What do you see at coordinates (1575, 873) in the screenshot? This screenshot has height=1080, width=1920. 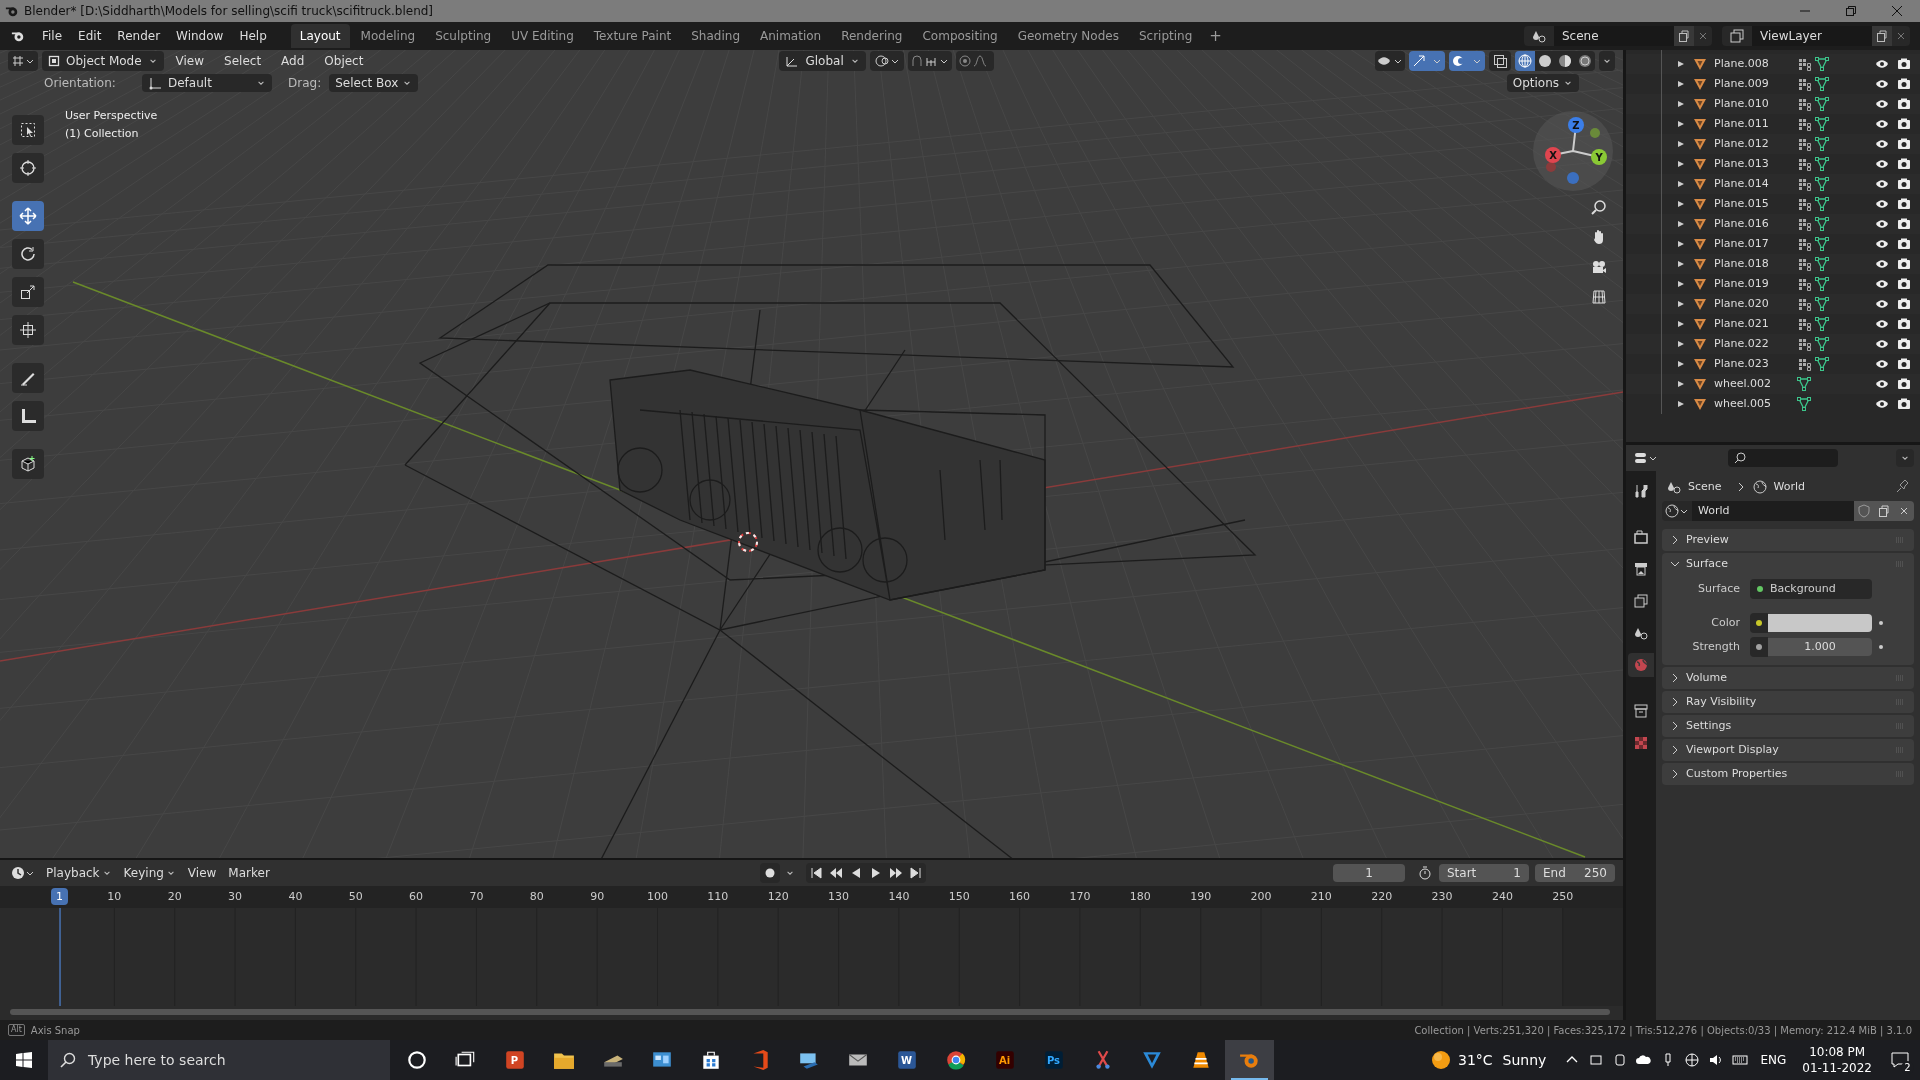 I see `end-frame-field: End 250` at bounding box center [1575, 873].